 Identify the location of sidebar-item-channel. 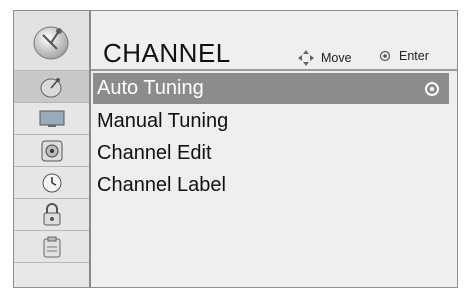
(51, 87).